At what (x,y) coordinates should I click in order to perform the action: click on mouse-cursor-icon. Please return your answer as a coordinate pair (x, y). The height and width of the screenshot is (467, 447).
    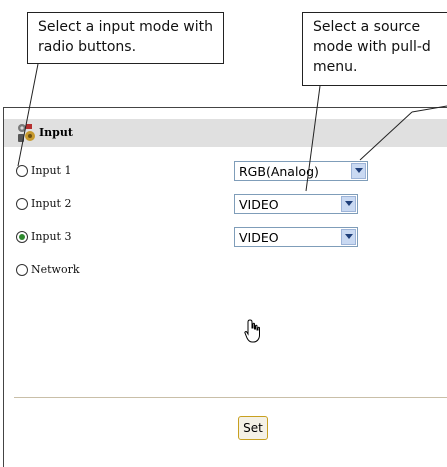
    Looking at the image, I should click on (252, 331).